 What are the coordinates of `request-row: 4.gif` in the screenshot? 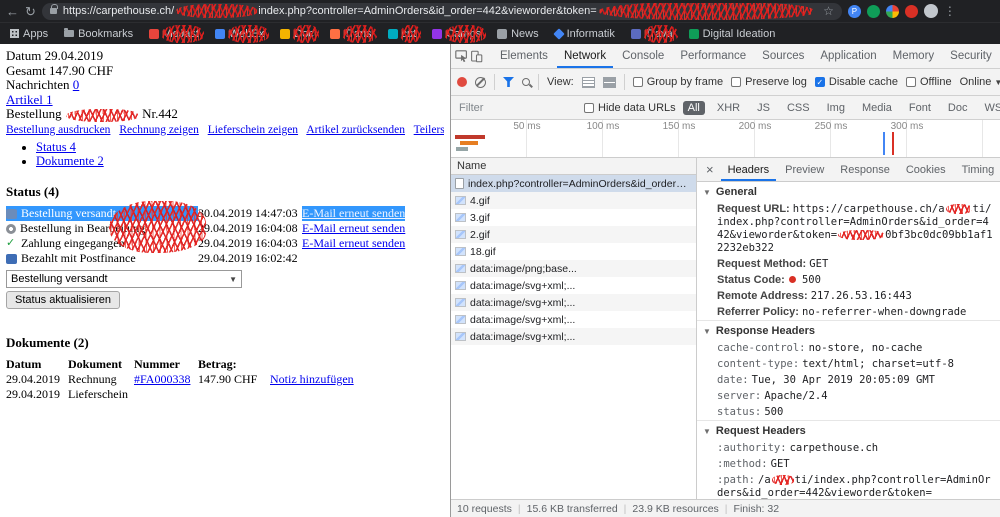 It's located at (573, 200).